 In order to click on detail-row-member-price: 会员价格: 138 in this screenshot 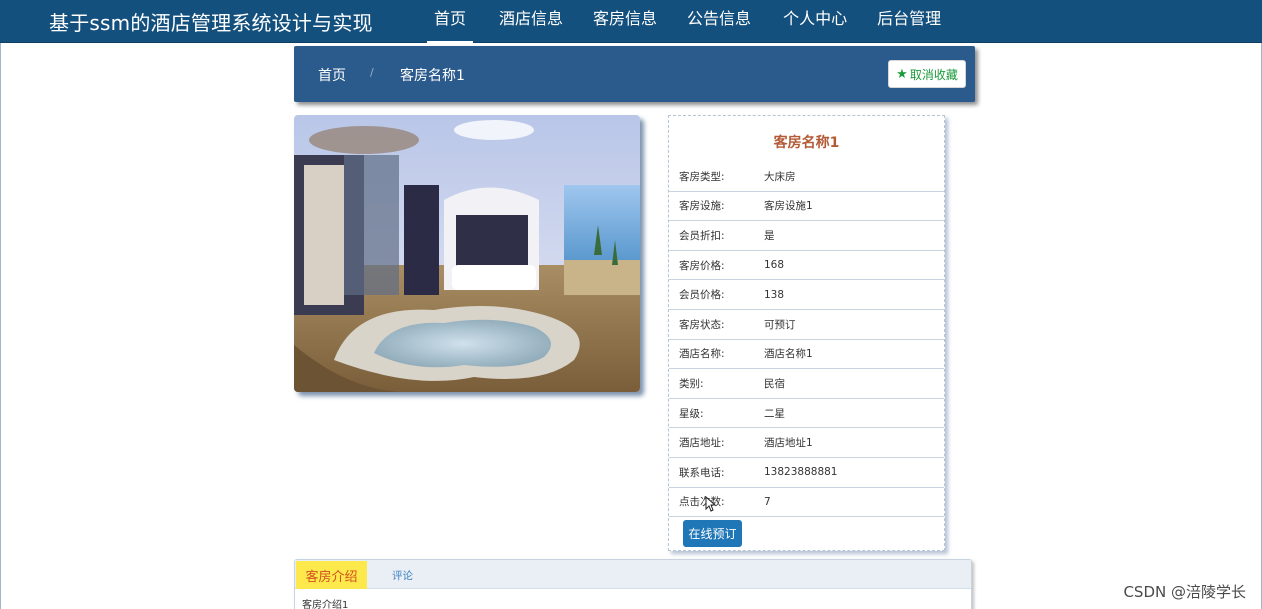, I will do `click(806, 295)`.